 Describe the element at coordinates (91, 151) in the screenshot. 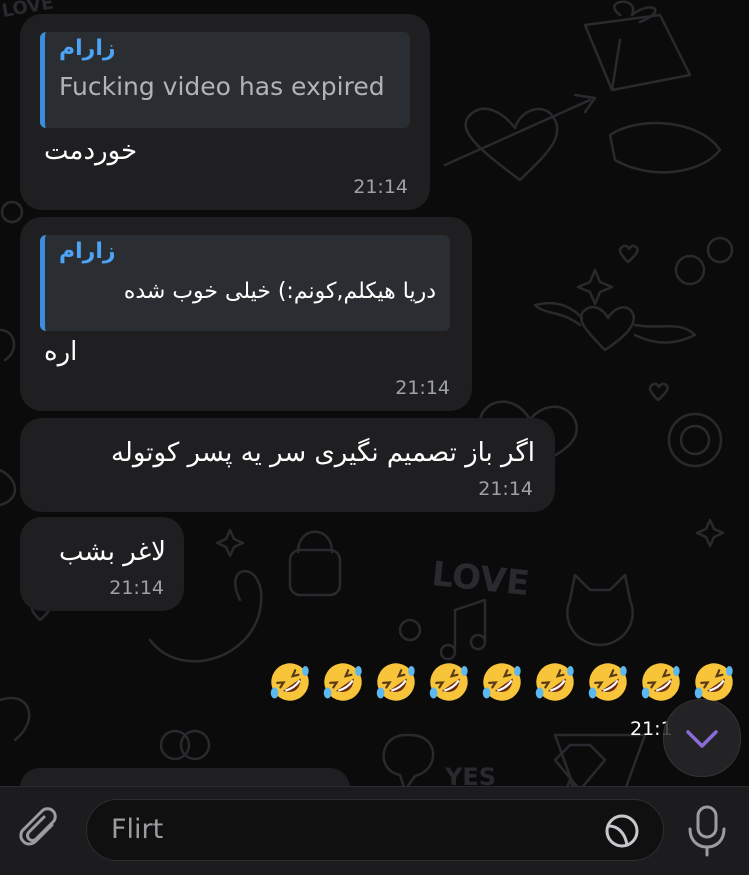

I see `message-text: خوردمت` at that location.